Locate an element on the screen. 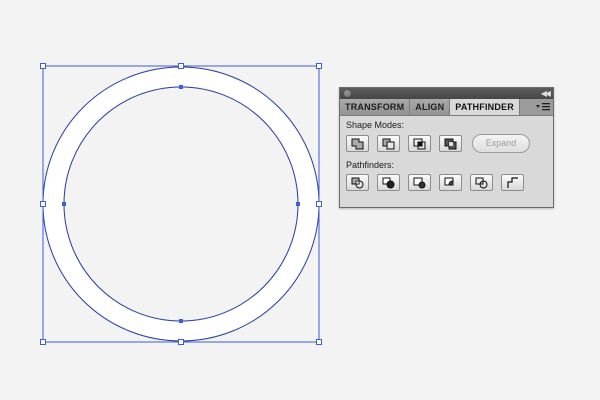 This screenshot has width=600, height=400. minus-front-button is located at coordinates (388, 143).